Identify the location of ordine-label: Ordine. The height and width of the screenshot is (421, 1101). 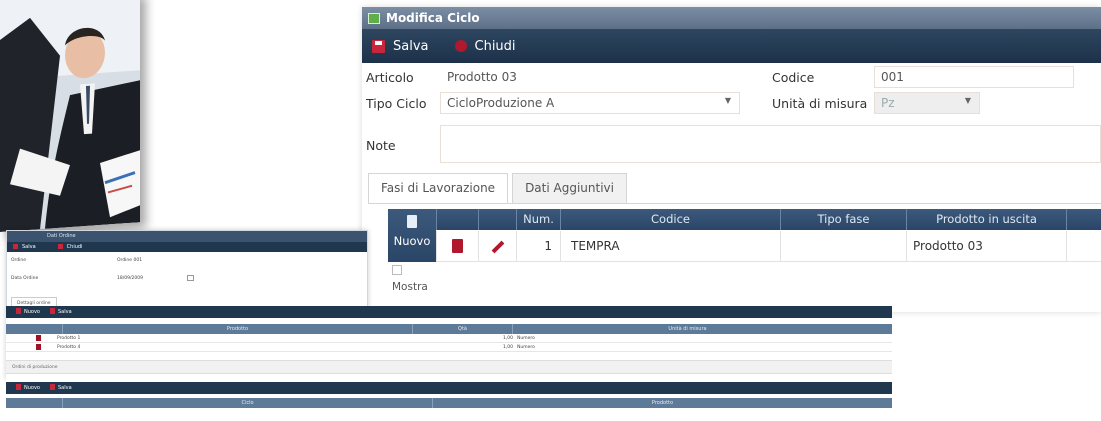
(19, 260).